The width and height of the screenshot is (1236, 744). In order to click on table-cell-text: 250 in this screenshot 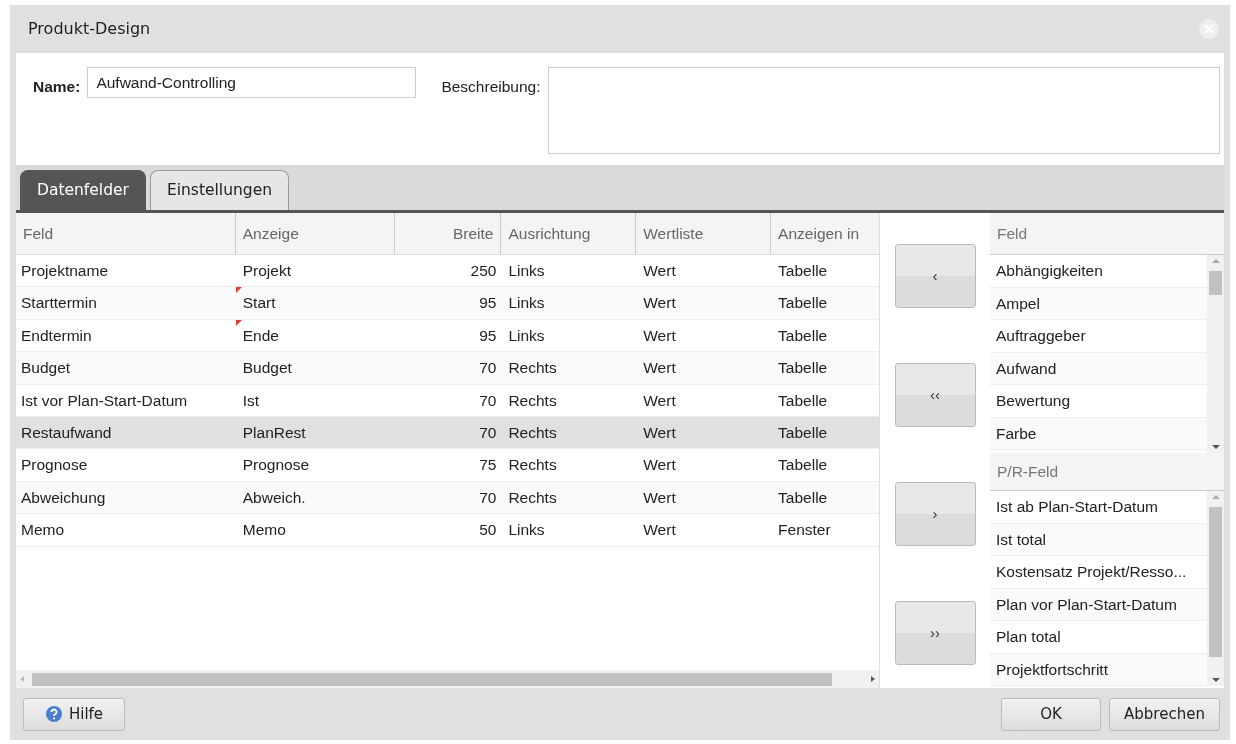, I will do `click(483, 271)`.